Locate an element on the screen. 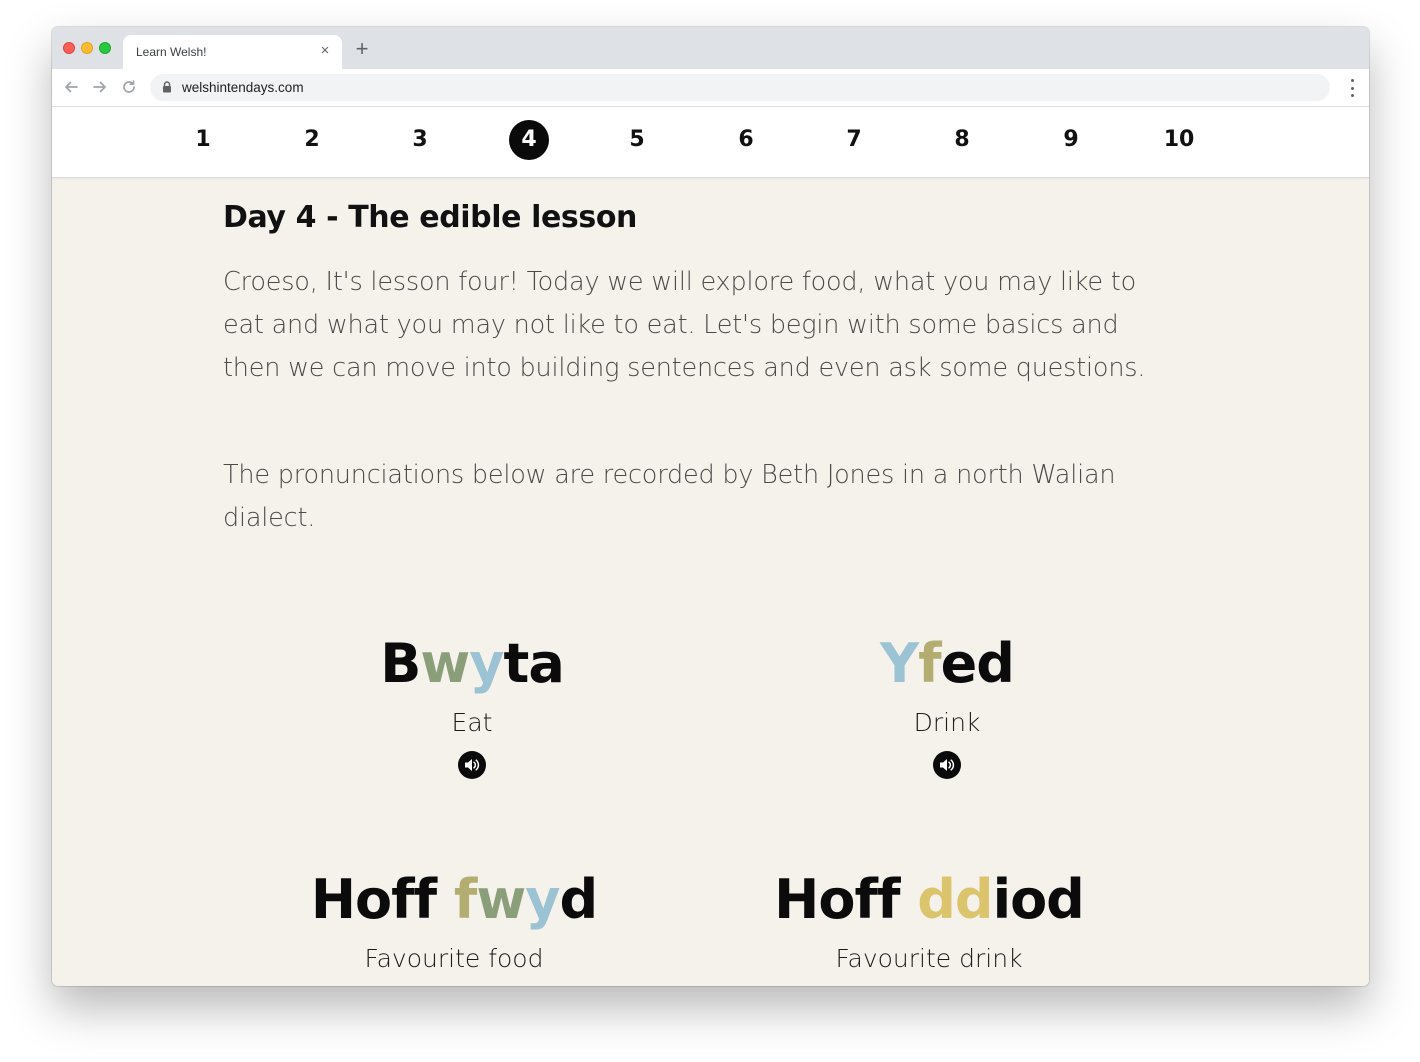 The image size is (1420, 1062). lesson-title: Day 4 - The edible lesson is located at coordinates (430, 217).